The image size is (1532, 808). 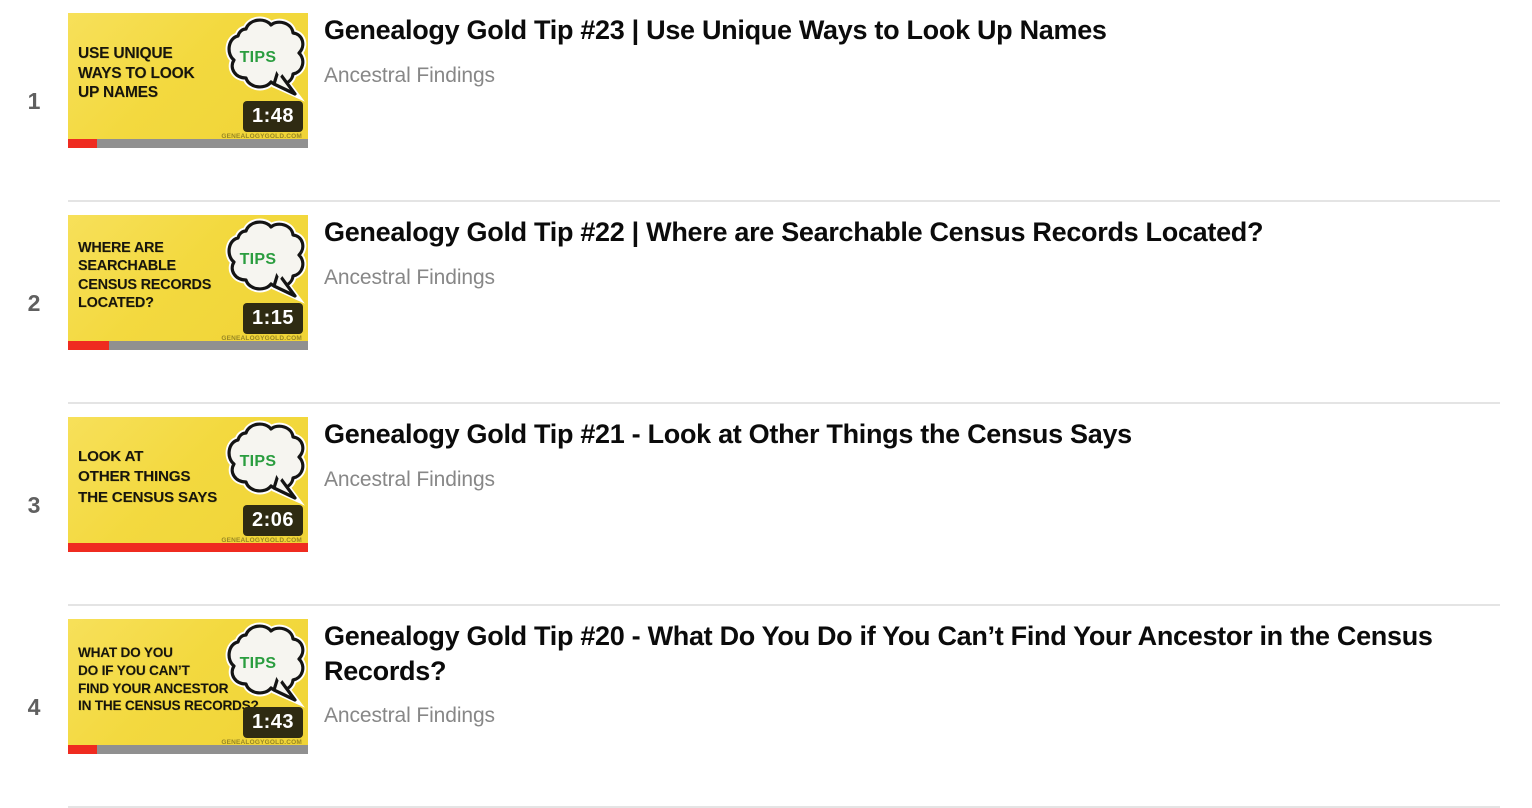 I want to click on playlist-index-number: 1, so click(x=34, y=100).